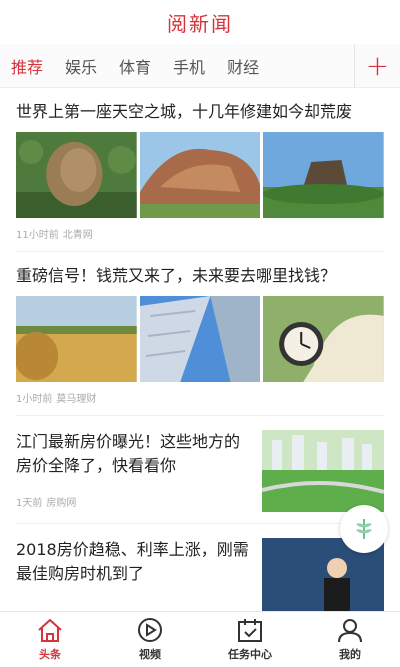 Image resolution: width=400 pixels, height=667 pixels. What do you see at coordinates (243, 66) in the screenshot?
I see `tab-finance: 财经` at bounding box center [243, 66].